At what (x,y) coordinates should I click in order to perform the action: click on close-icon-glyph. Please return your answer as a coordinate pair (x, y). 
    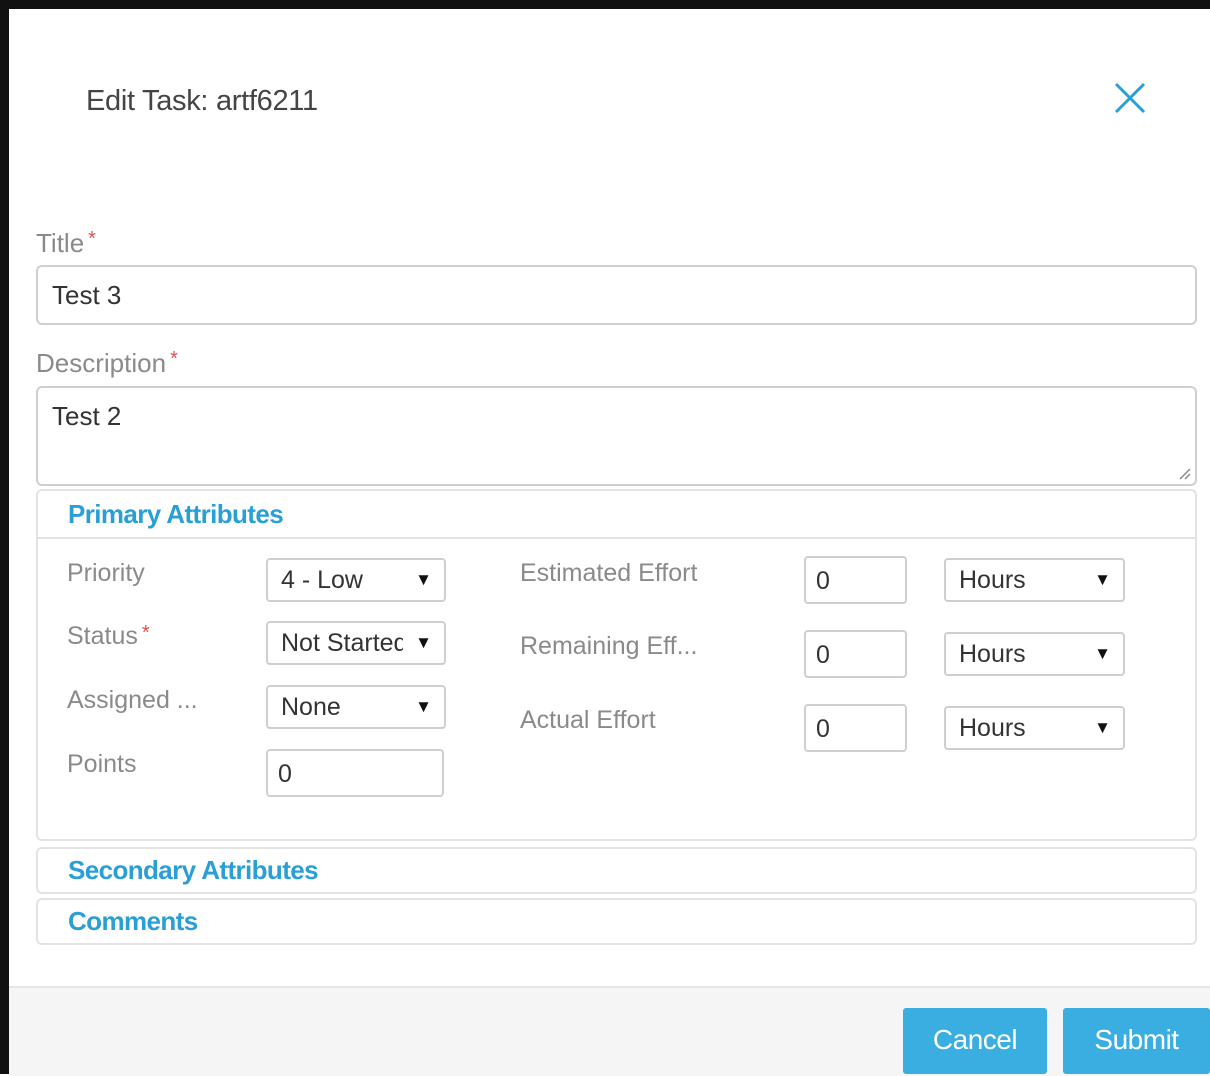
    Looking at the image, I should click on (1130, 98).